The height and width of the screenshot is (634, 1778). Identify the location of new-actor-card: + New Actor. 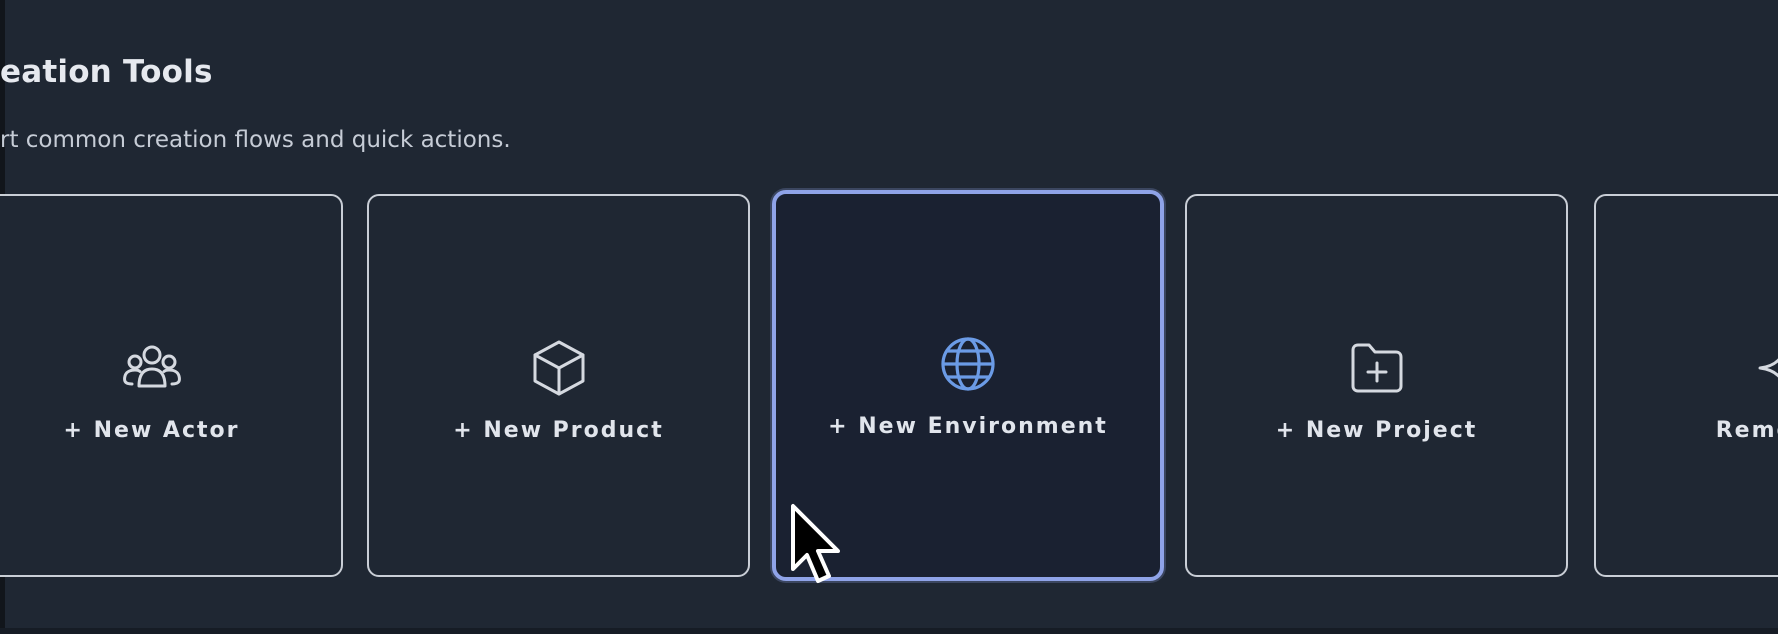
(171, 385).